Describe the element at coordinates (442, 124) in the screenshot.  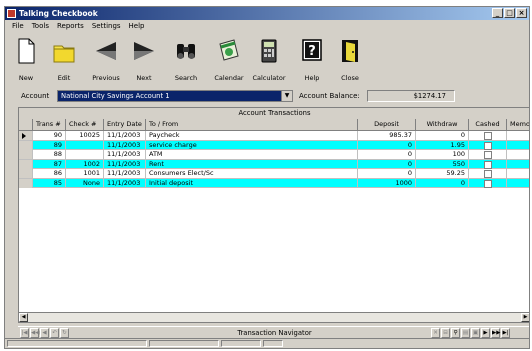
I see `header-withdraw: Withdraw` at that location.